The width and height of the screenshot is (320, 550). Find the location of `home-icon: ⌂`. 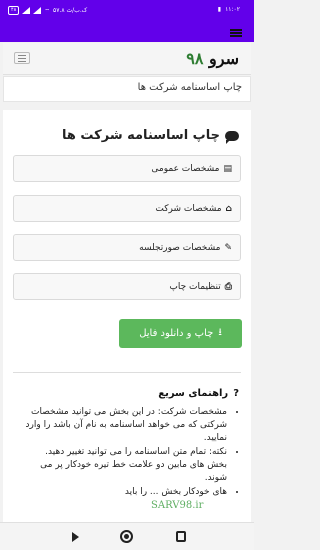

home-icon: ⌂ is located at coordinates (228, 208).